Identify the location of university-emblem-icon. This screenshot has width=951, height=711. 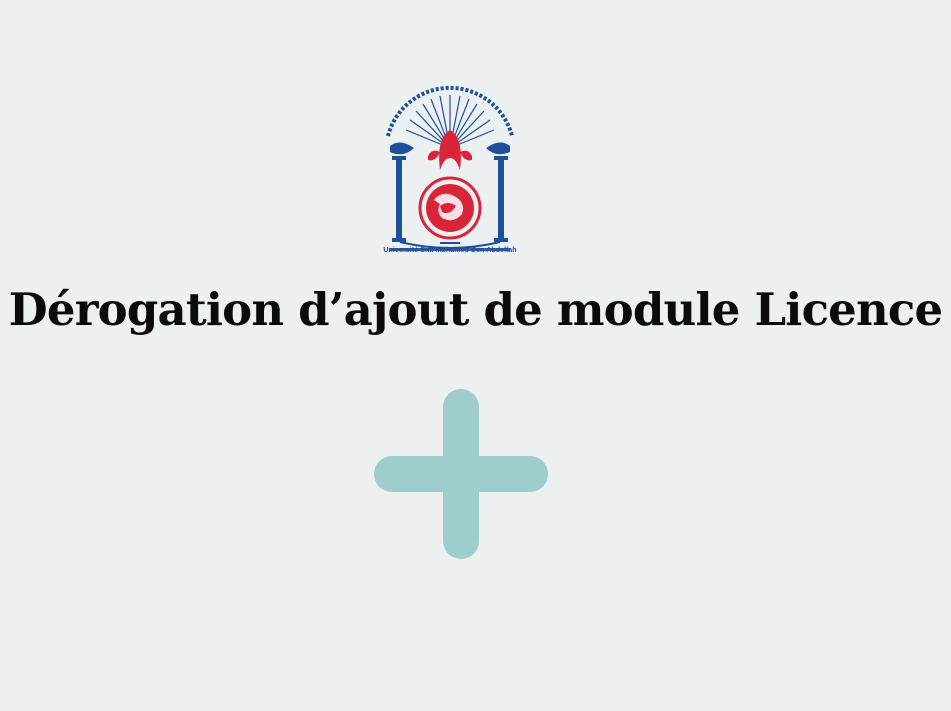
(450, 170).